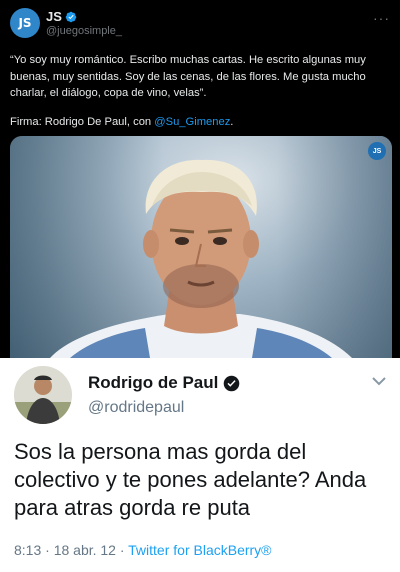 This screenshot has width=400, height=572. What do you see at coordinates (199, 550) in the screenshot?
I see `quoted-source: Twitter for BlackBerry®` at bounding box center [199, 550].